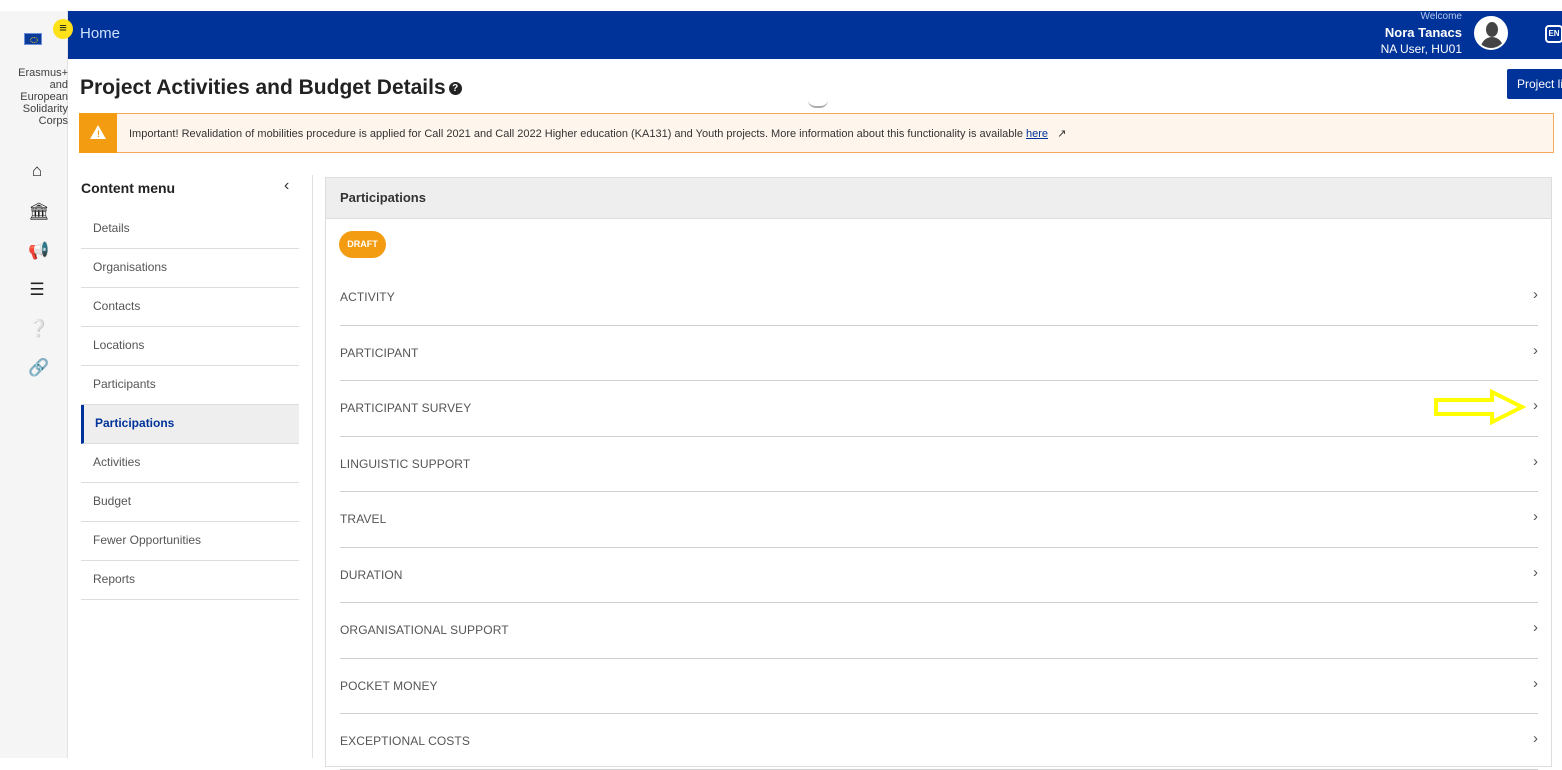 The width and height of the screenshot is (1562, 770). What do you see at coordinates (1423, 32) in the screenshot?
I see `user-name: Nora Tanacs` at bounding box center [1423, 32].